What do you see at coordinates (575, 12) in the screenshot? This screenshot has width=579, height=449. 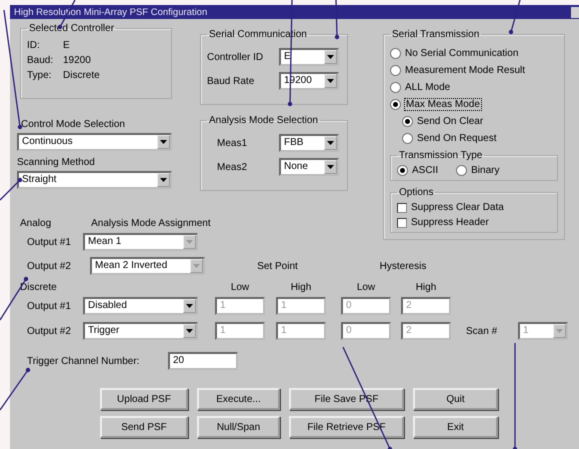 I see `close-button` at bounding box center [575, 12].